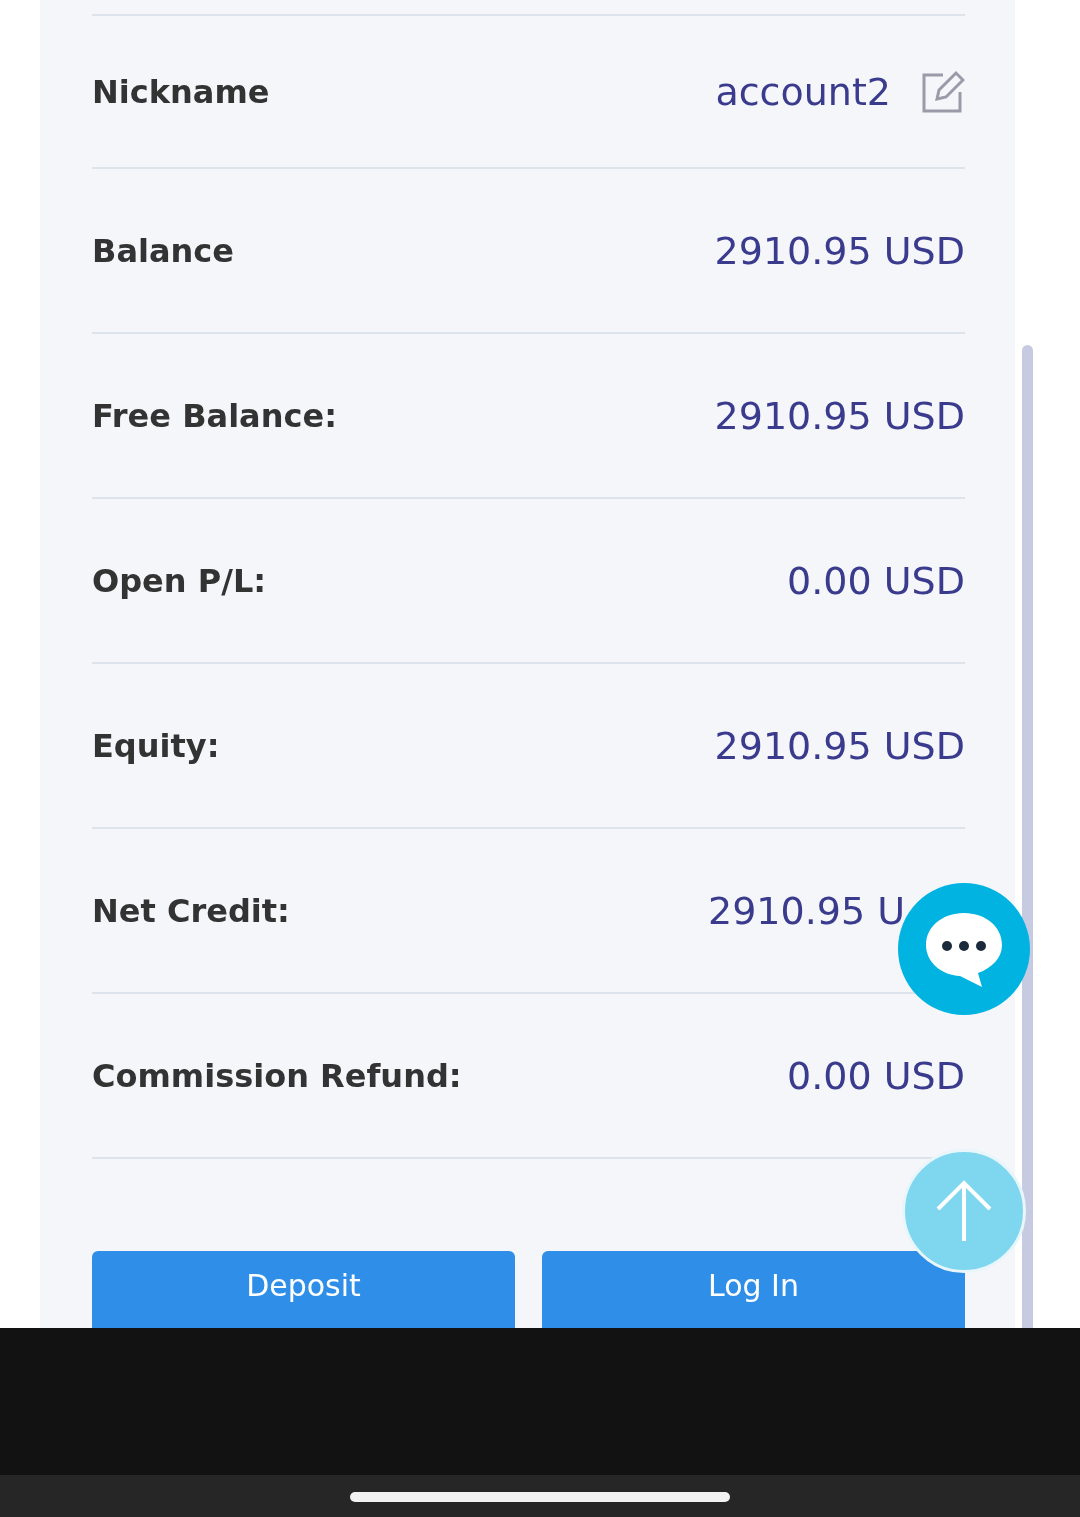 The height and width of the screenshot is (1517, 1080). What do you see at coordinates (303, 1289) in the screenshot?
I see `action-button: Deposit` at bounding box center [303, 1289].